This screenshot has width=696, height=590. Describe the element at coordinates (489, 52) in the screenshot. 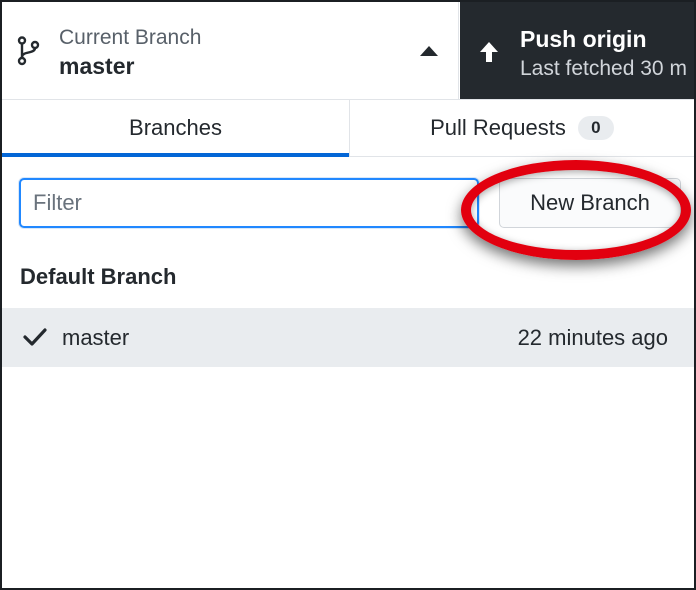

I see `arrow-up-icon` at that location.